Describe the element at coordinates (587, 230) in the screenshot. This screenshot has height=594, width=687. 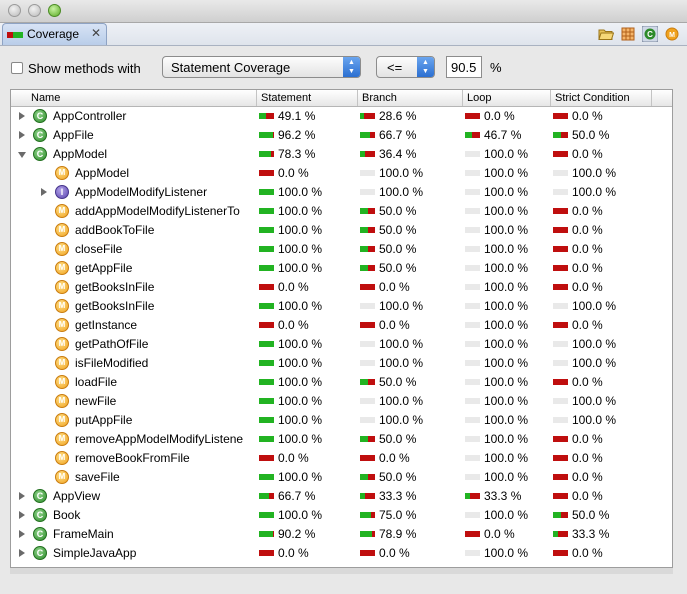
I see `strict-condition-value: 0.0 %` at that location.